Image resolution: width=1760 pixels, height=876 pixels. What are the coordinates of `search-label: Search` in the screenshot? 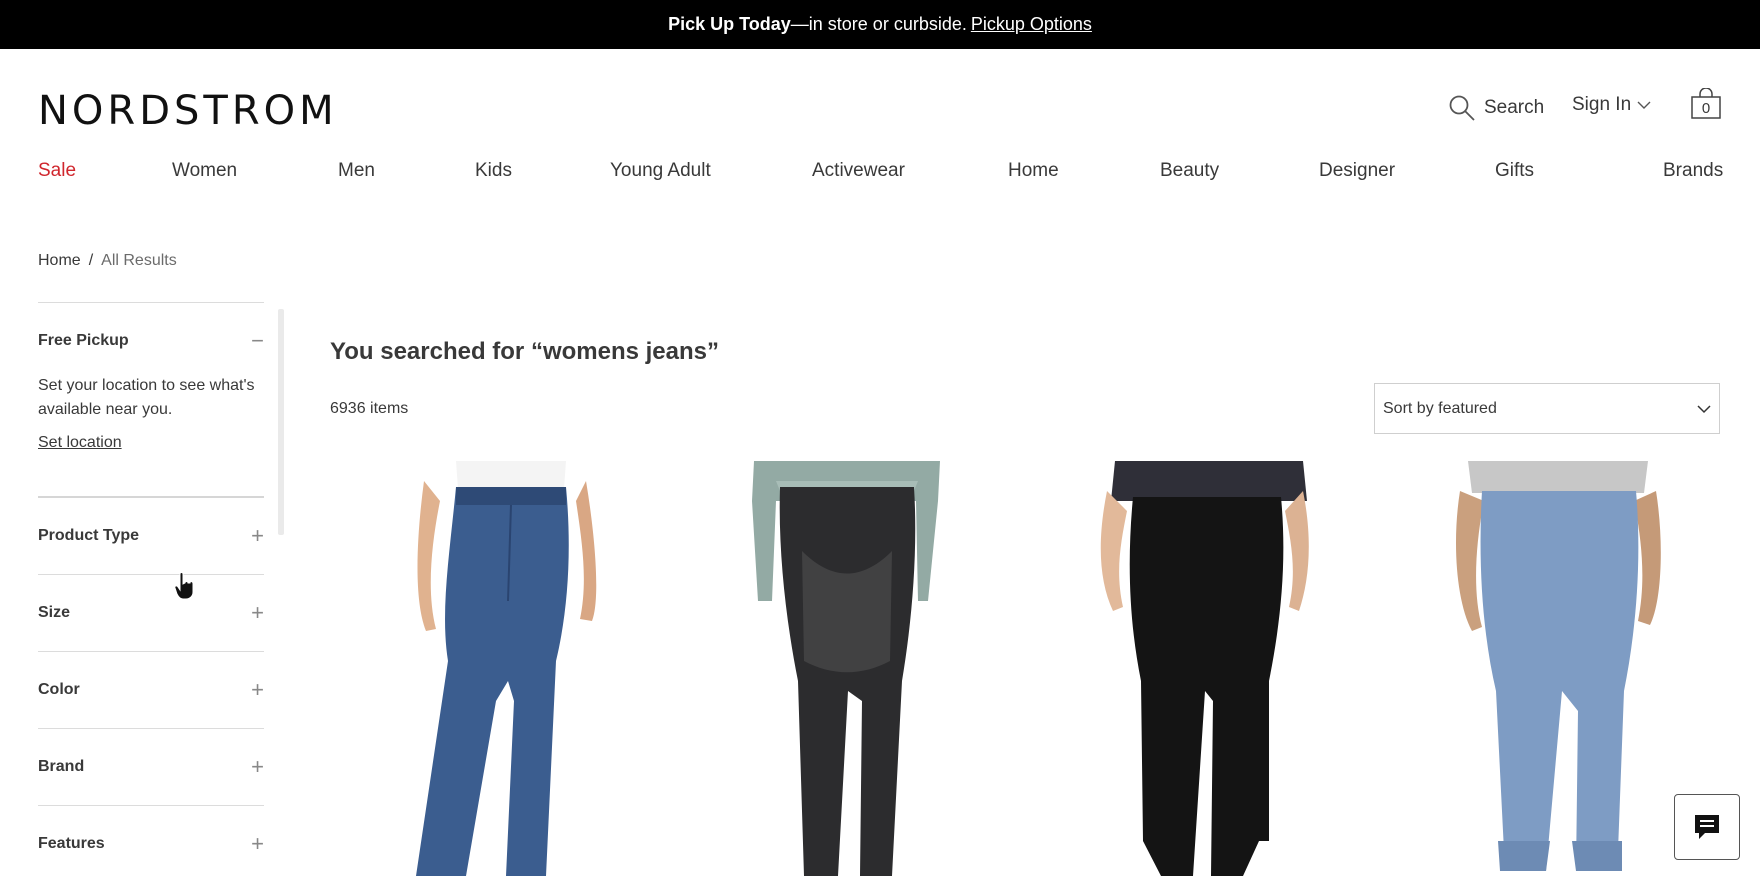 It's located at (1514, 107).